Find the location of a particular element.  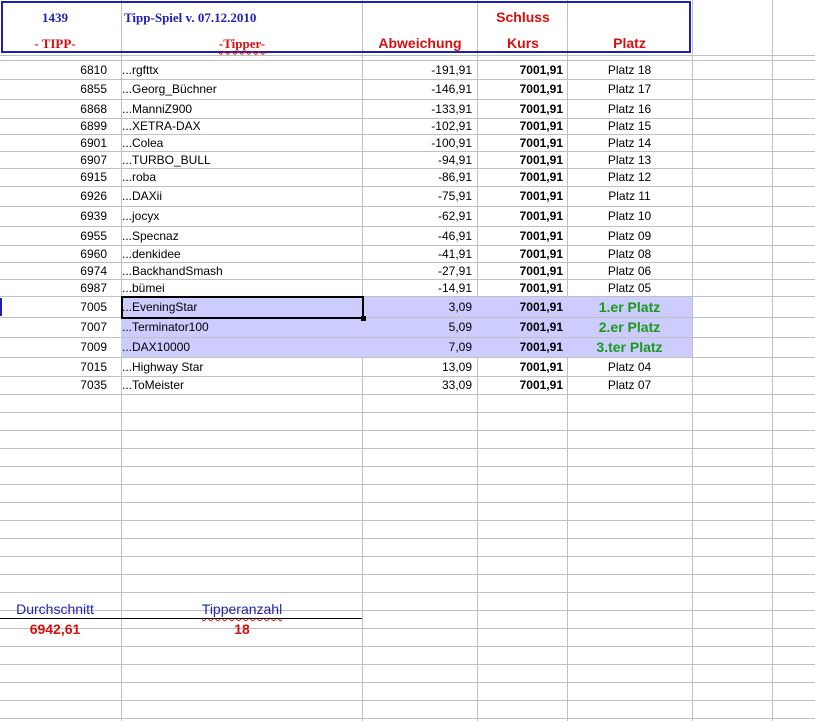

column-header-abweichung: Abweichung is located at coordinates (420, 43).